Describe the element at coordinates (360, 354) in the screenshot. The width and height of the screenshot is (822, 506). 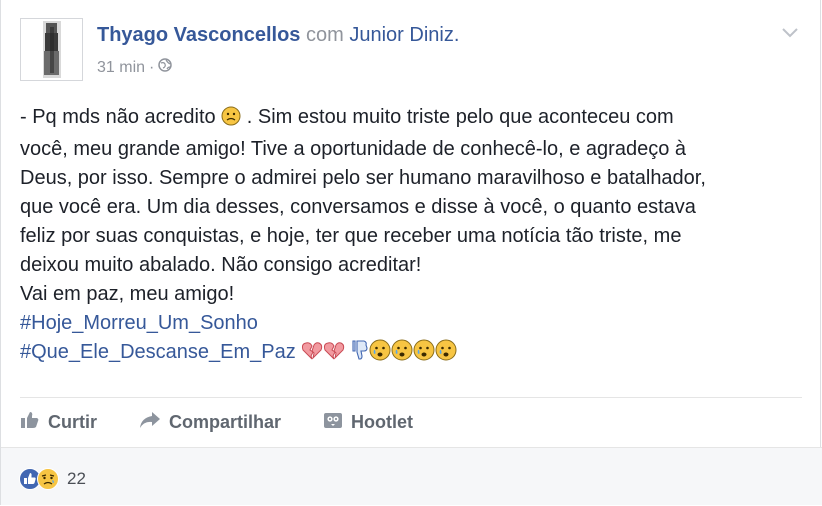
I see `thumbs-down-icon` at that location.